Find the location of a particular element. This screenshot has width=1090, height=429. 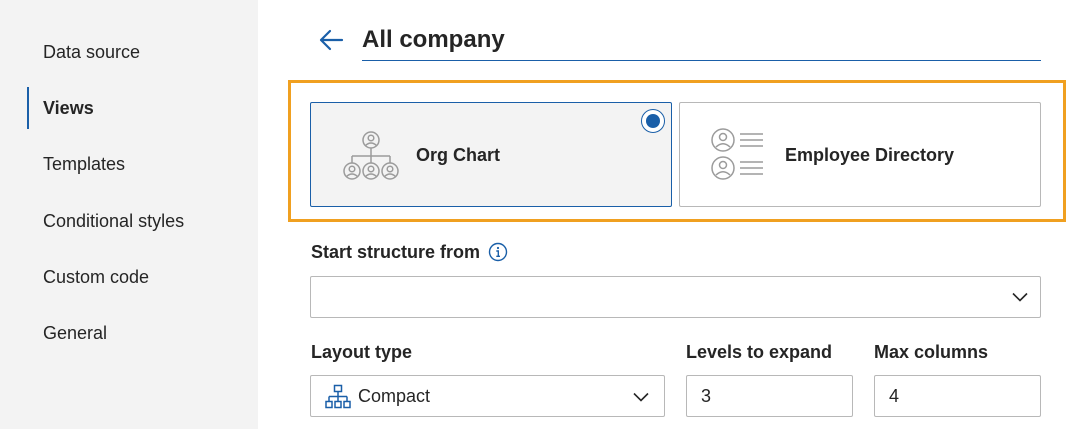

sidebar-item-custom-code: Custom code is located at coordinates (142, 277).